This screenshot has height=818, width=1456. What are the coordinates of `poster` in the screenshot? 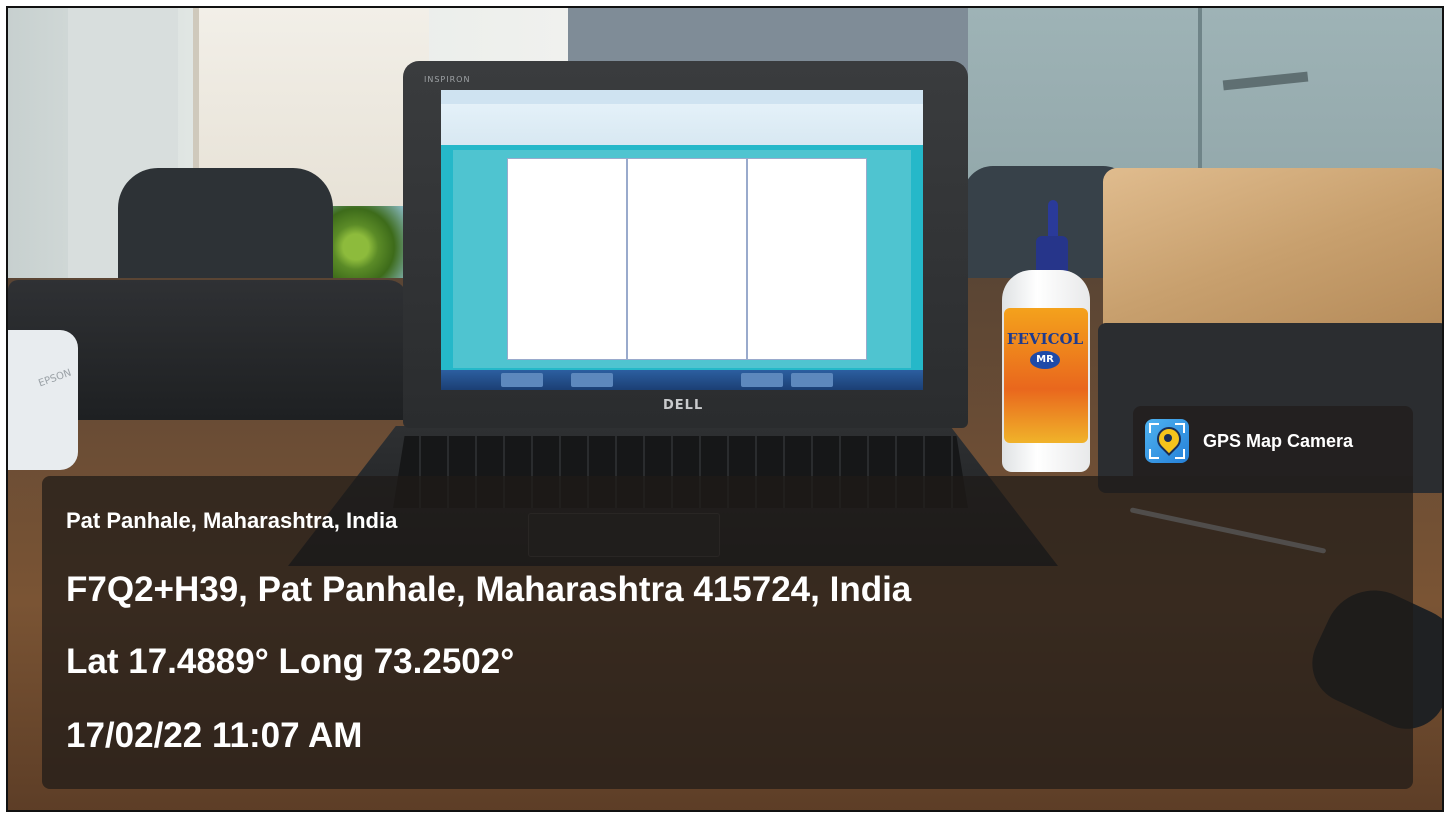 It's located at (364, 247).